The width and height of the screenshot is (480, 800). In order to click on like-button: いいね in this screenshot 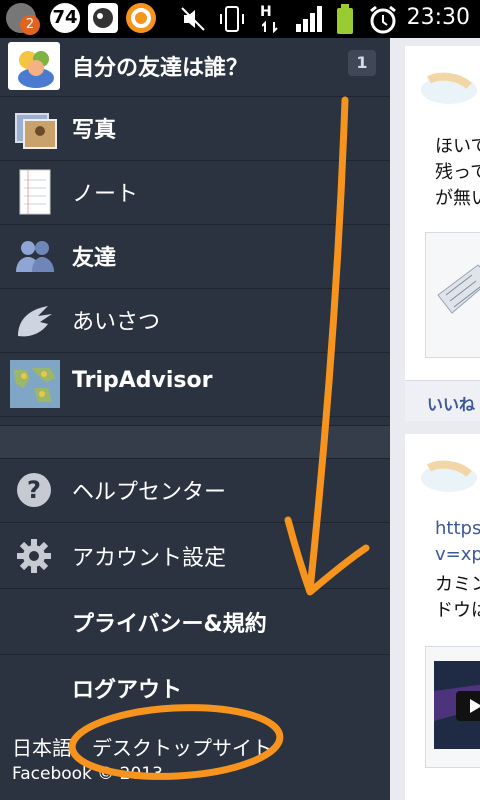, I will do `click(451, 403)`.